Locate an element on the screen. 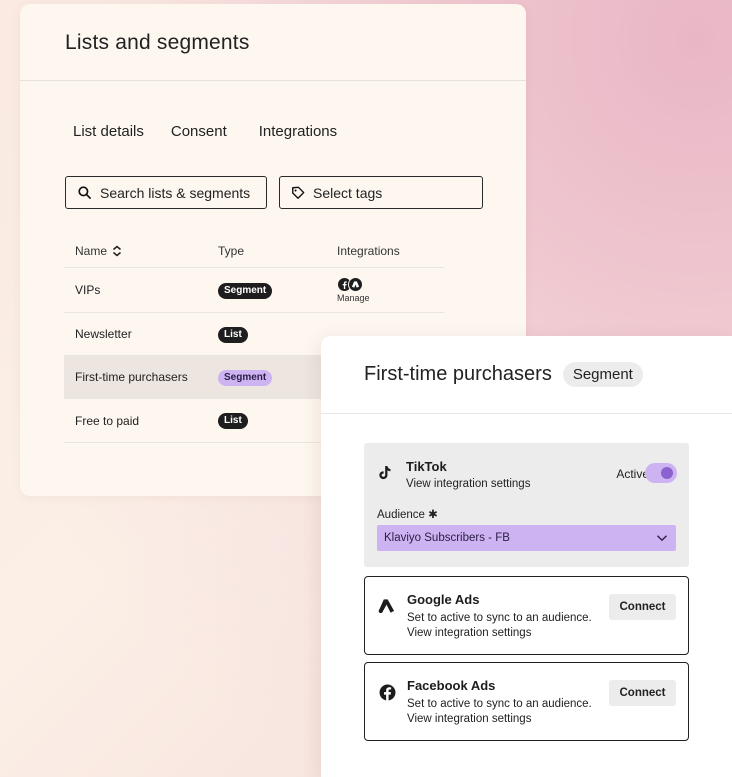 The height and width of the screenshot is (777, 732). detail-header: First-time purchasers Segment is located at coordinates (503, 374).